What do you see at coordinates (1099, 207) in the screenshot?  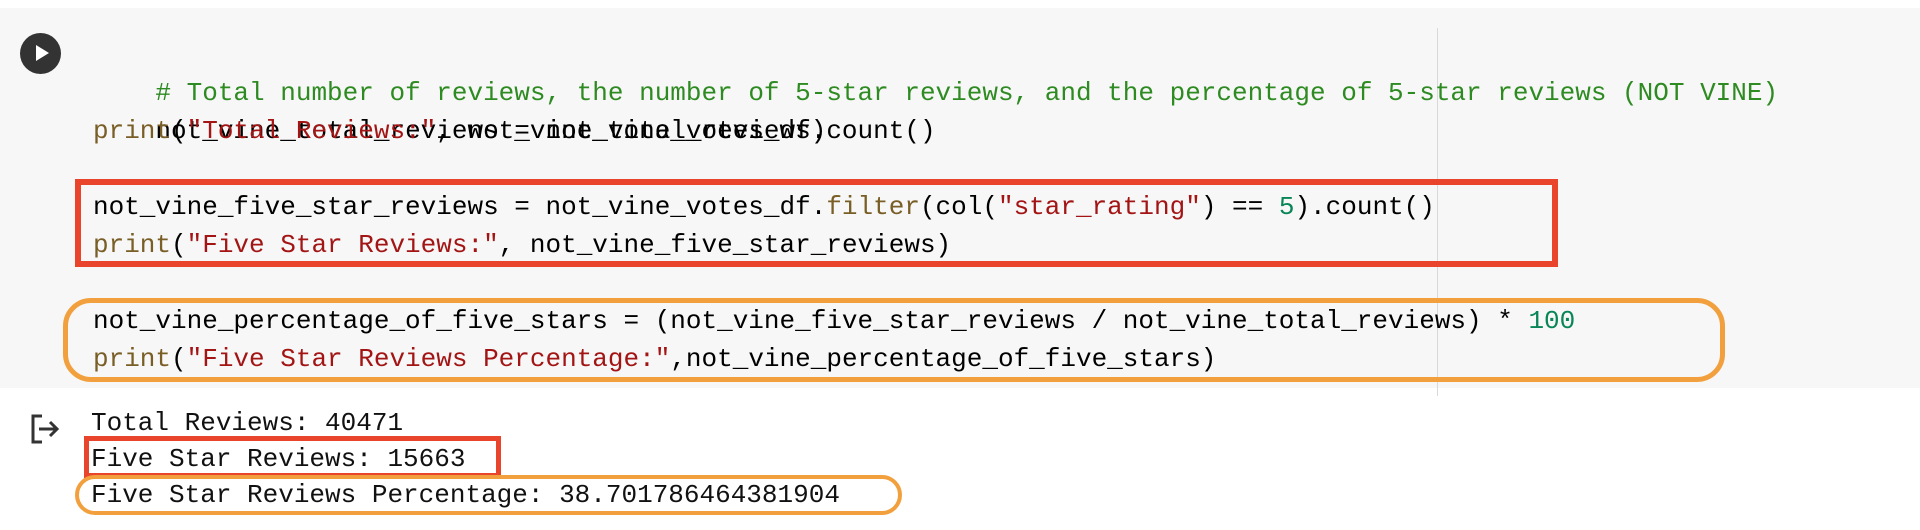 I see `string-literal: "star_rating"` at bounding box center [1099, 207].